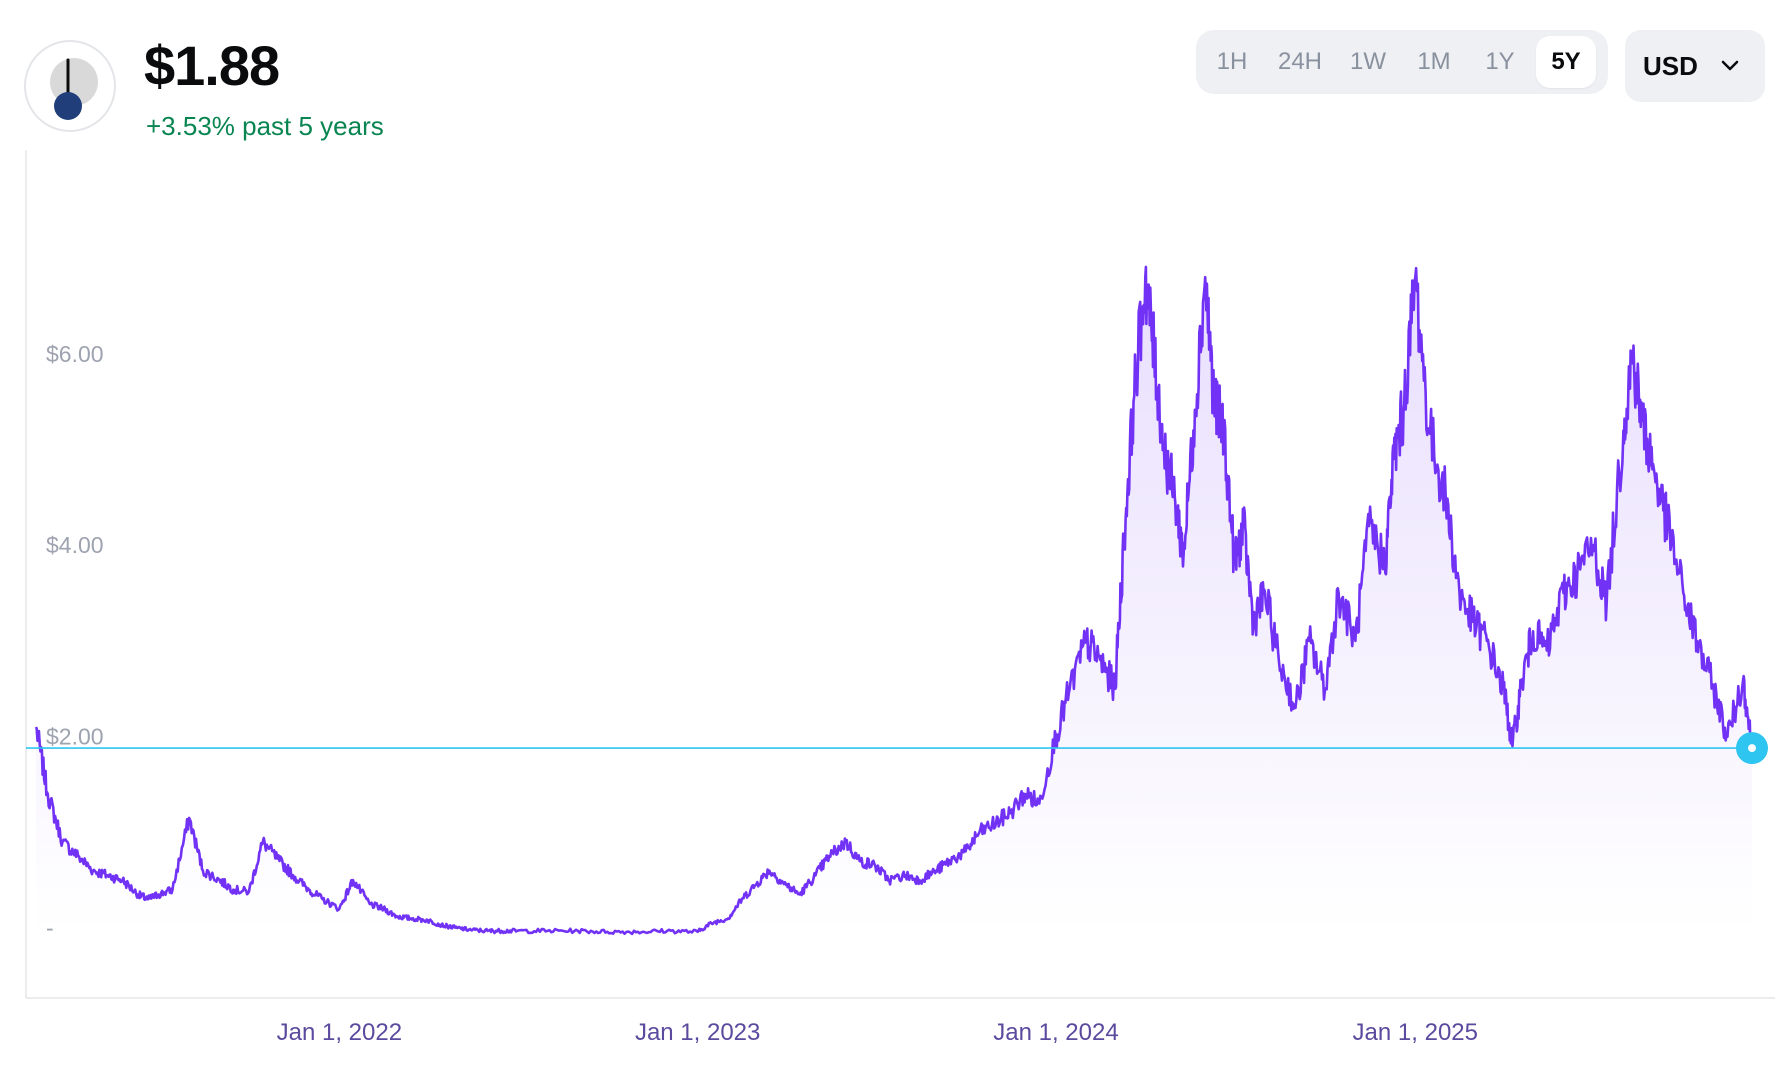  Describe the element at coordinates (75, 354) in the screenshot. I see `y-tick-label: $6.00` at that location.